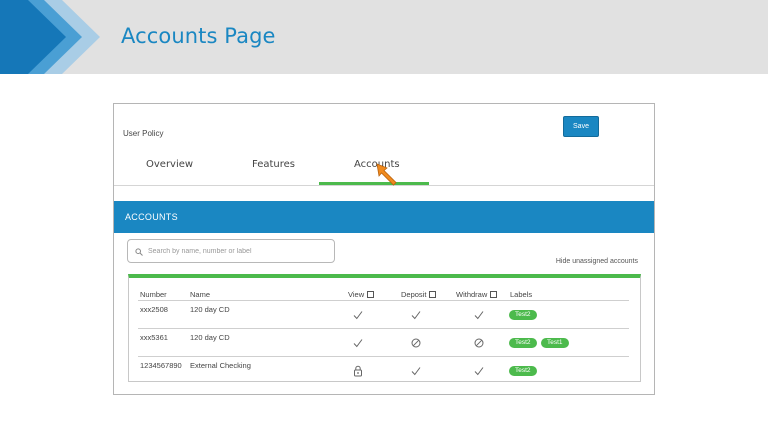 The width and height of the screenshot is (768, 432). I want to click on column-header-labels-label: Labels, so click(521, 294).